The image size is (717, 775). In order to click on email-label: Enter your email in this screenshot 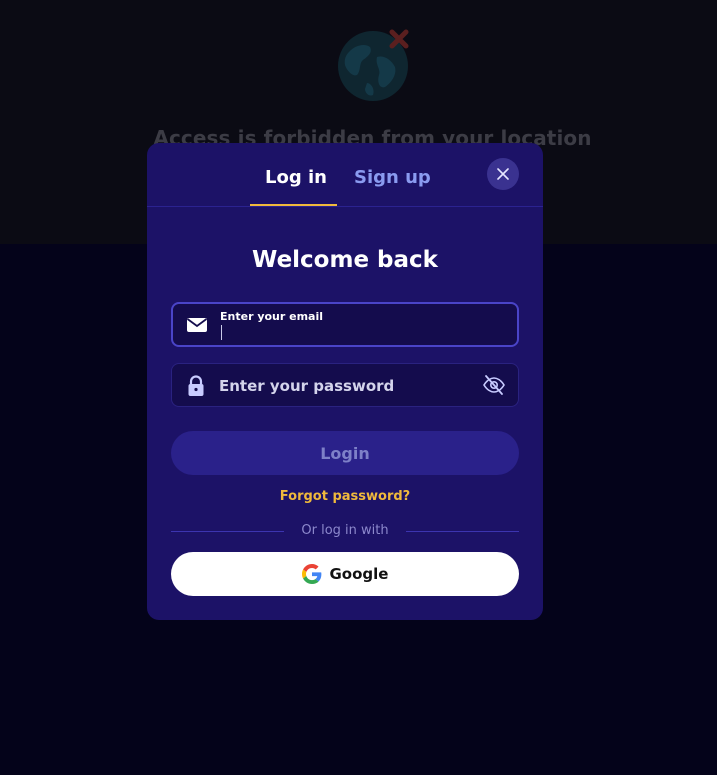, I will do `click(272, 316)`.